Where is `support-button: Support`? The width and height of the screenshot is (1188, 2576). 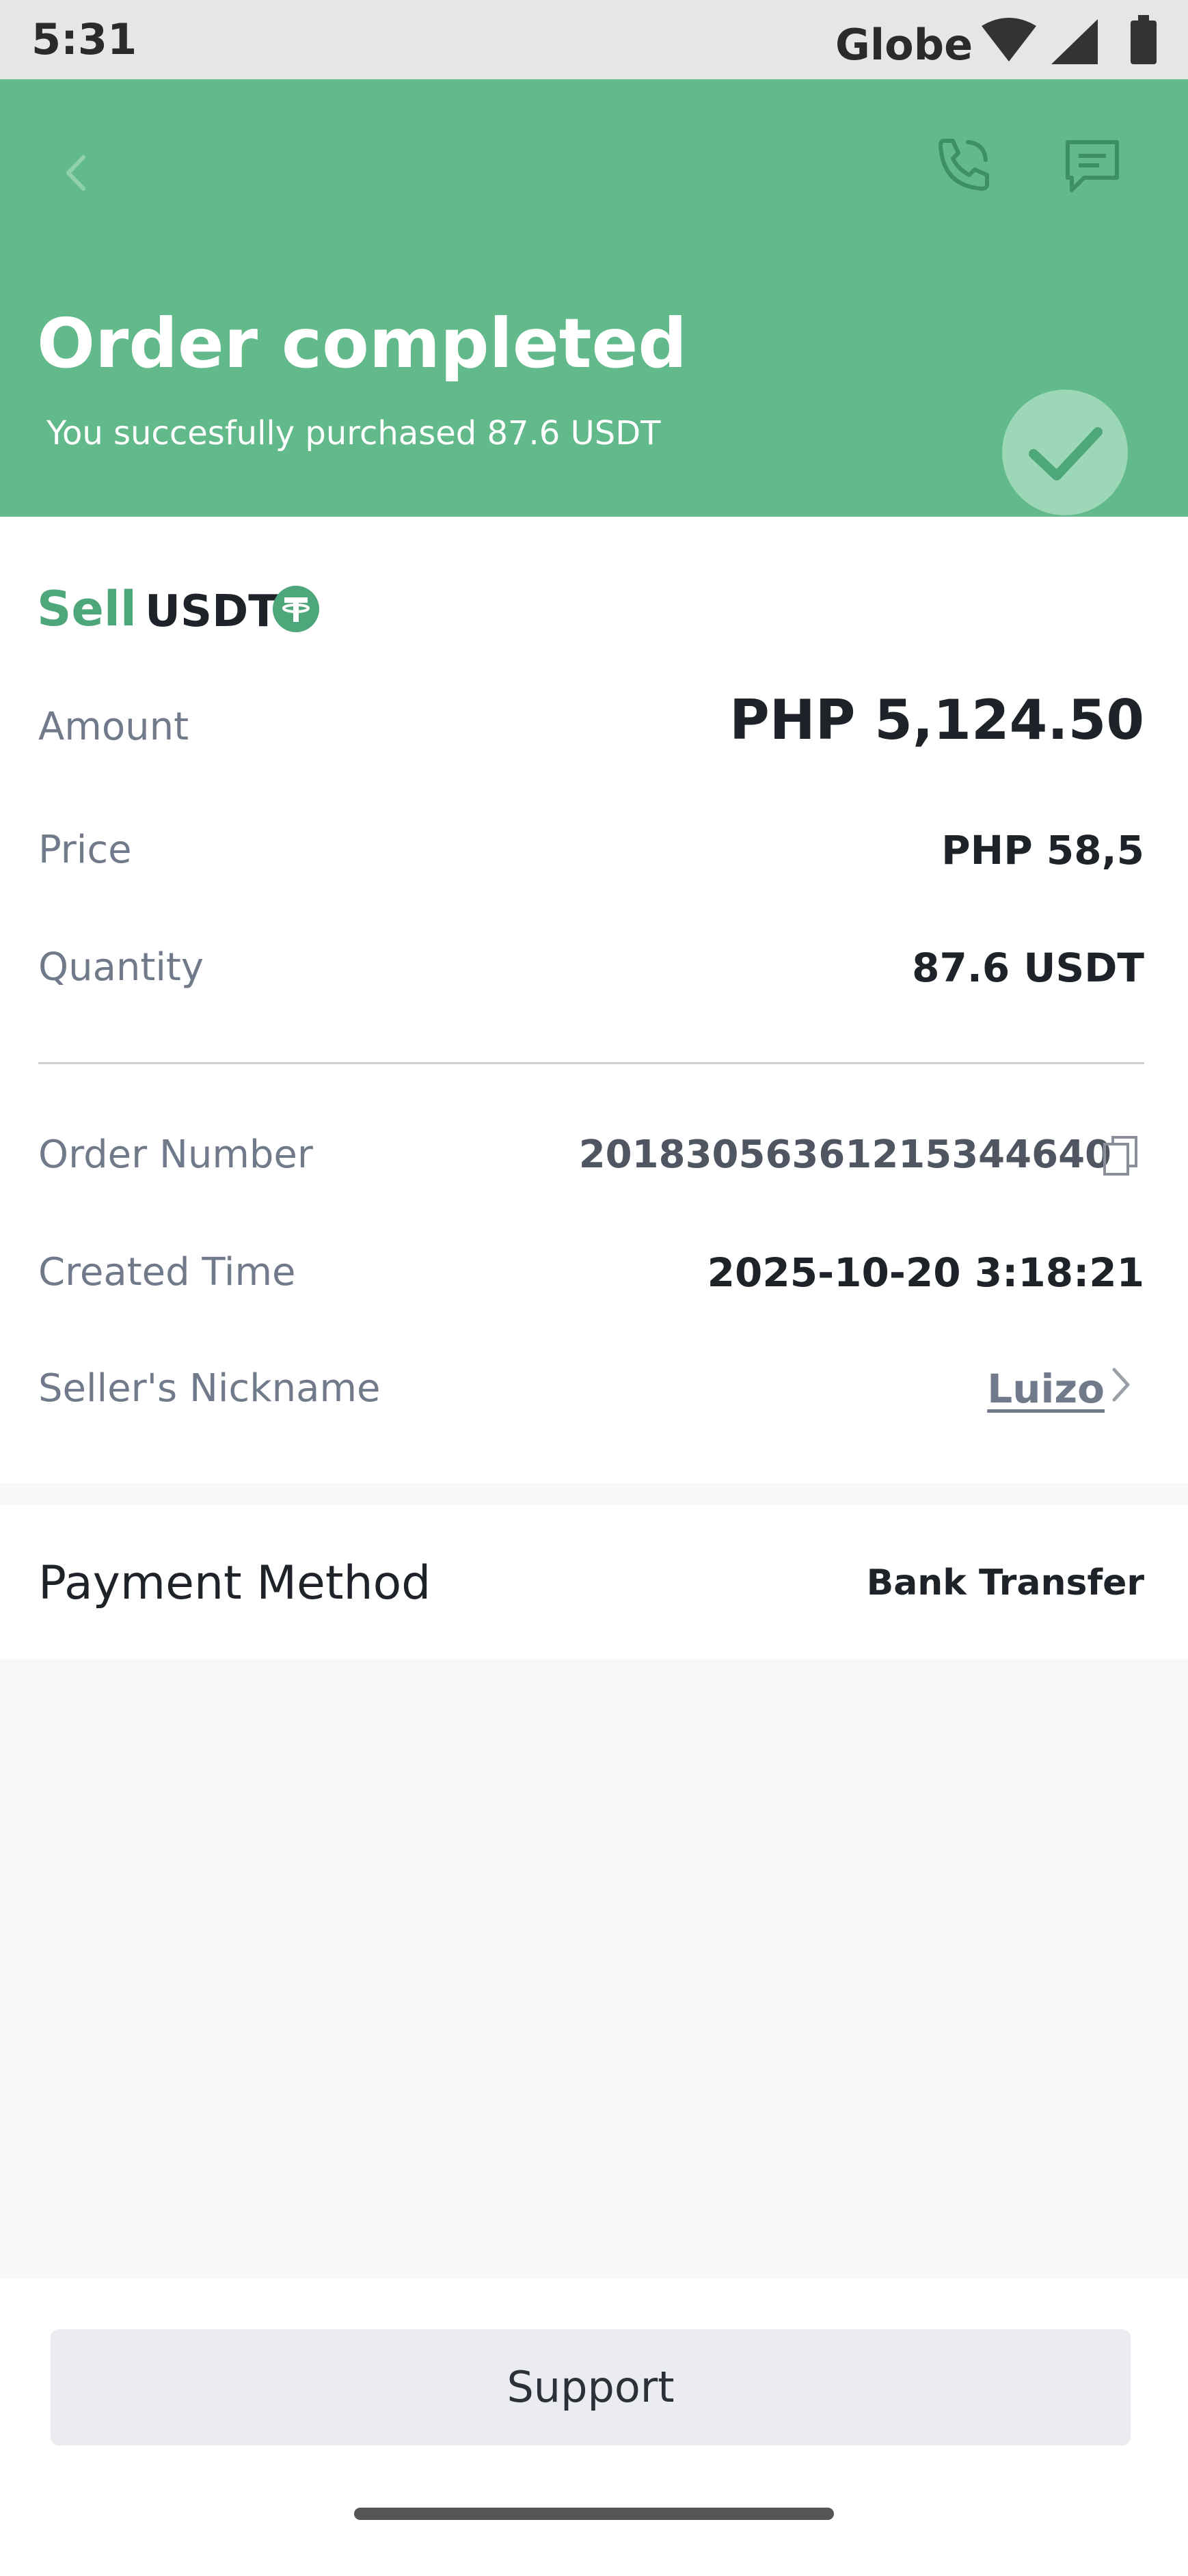
support-button: Support is located at coordinates (591, 2387).